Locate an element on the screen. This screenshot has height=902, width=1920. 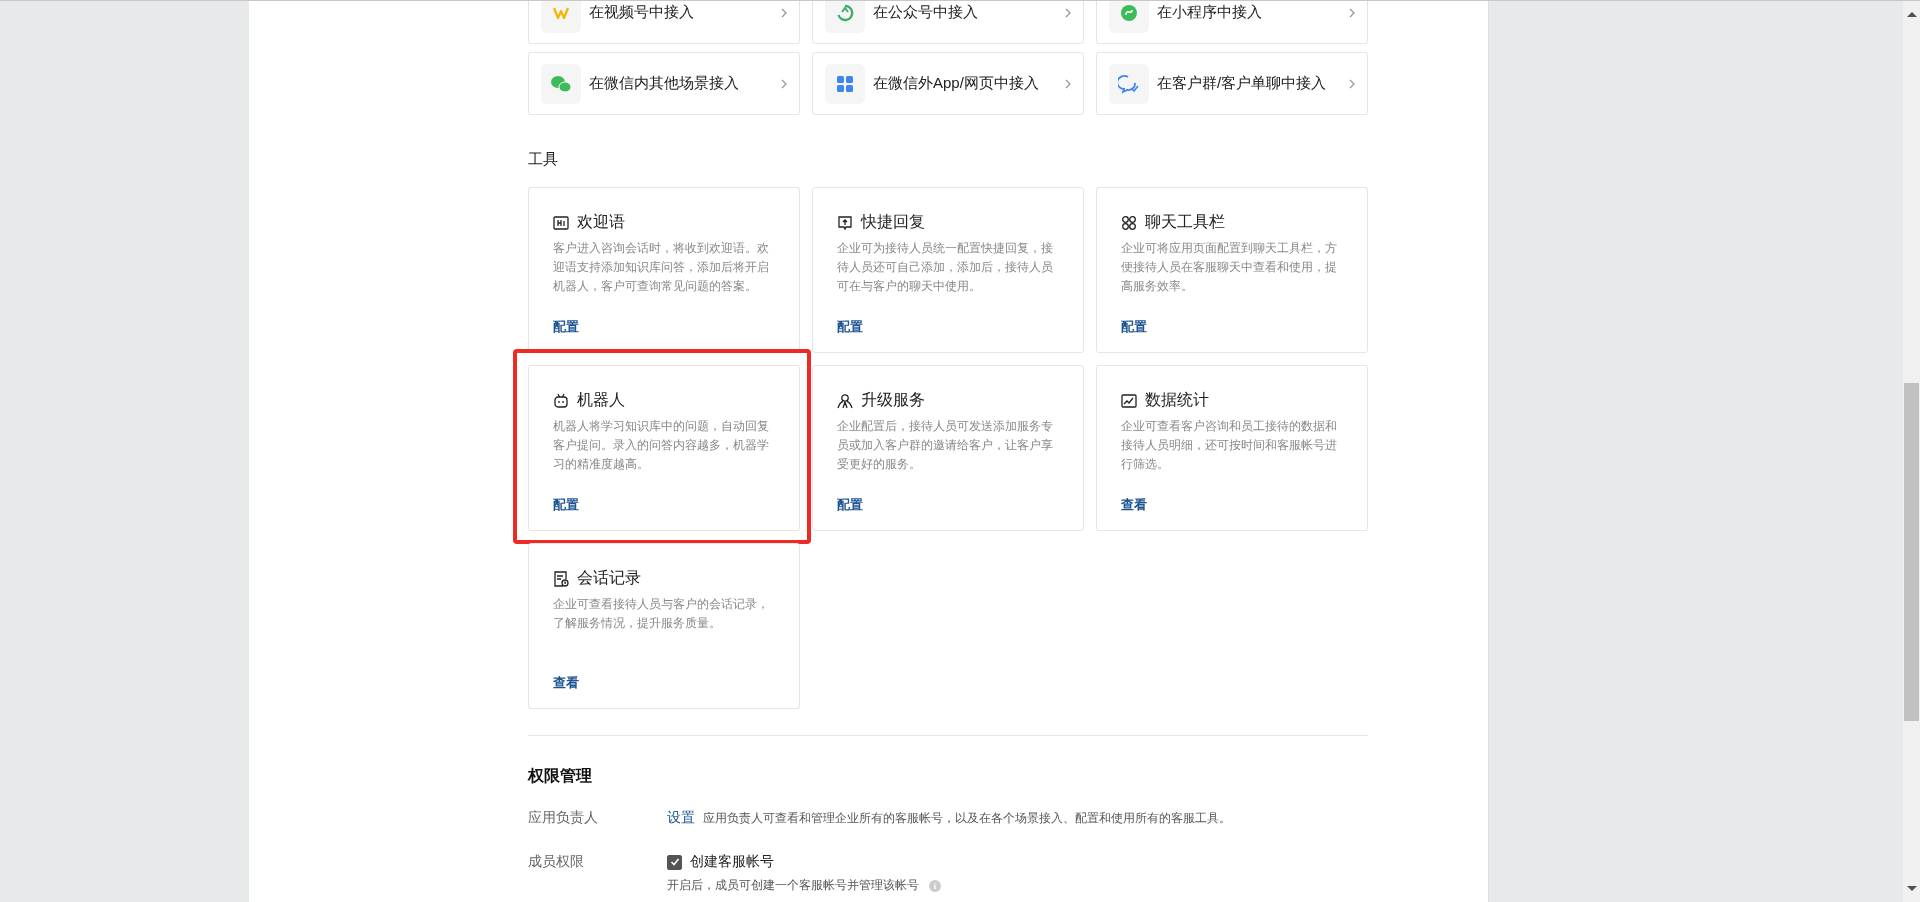
tool-description: 企业可查看客户咨询和员工接待的数据和接待人员明细，还可按时间和客服帐号进行筛选。 is located at coordinates (1229, 445).